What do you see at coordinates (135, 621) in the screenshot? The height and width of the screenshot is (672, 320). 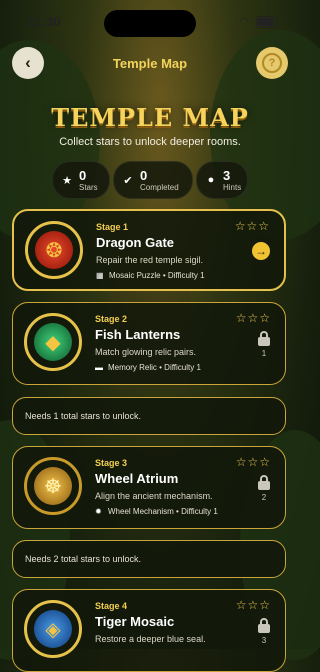 I see `stage-name: Tiger Mosaic` at bounding box center [135, 621].